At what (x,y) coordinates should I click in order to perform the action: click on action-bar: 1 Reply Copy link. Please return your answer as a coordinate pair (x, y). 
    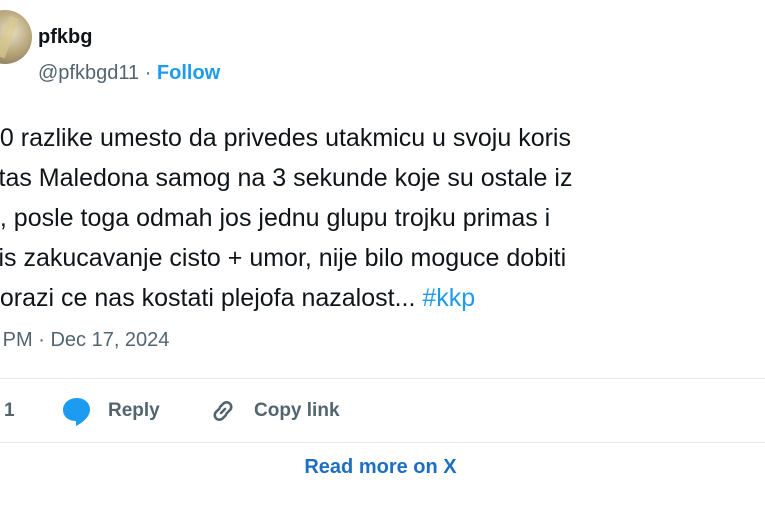
    Looking at the image, I should click on (382, 411).